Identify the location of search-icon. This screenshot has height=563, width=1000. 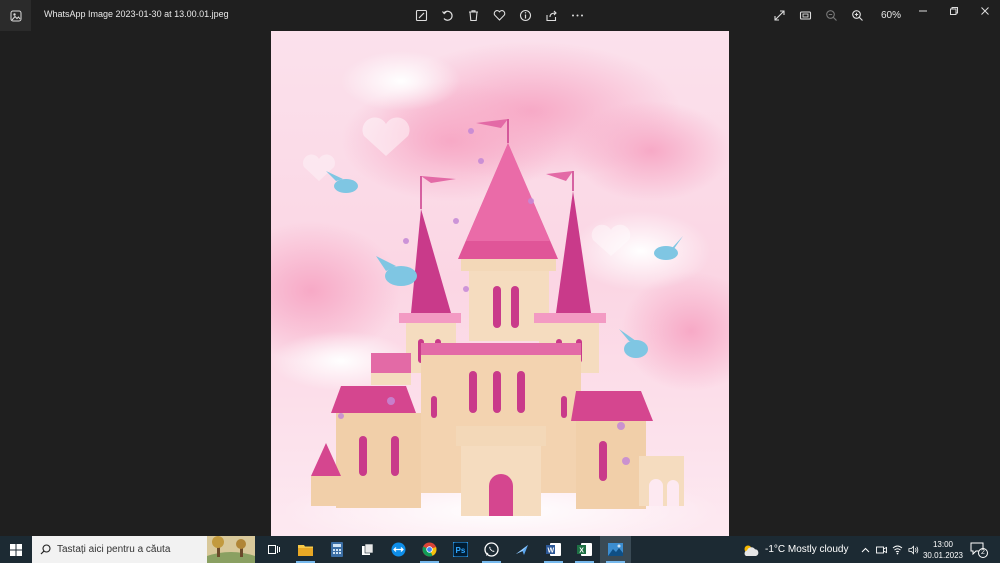
(45, 549).